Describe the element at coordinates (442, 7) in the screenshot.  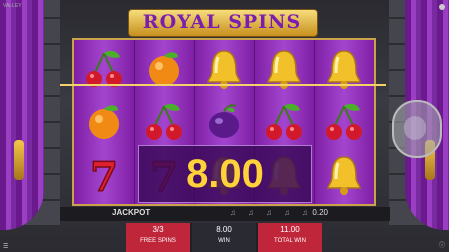
I see `menu-icon` at that location.